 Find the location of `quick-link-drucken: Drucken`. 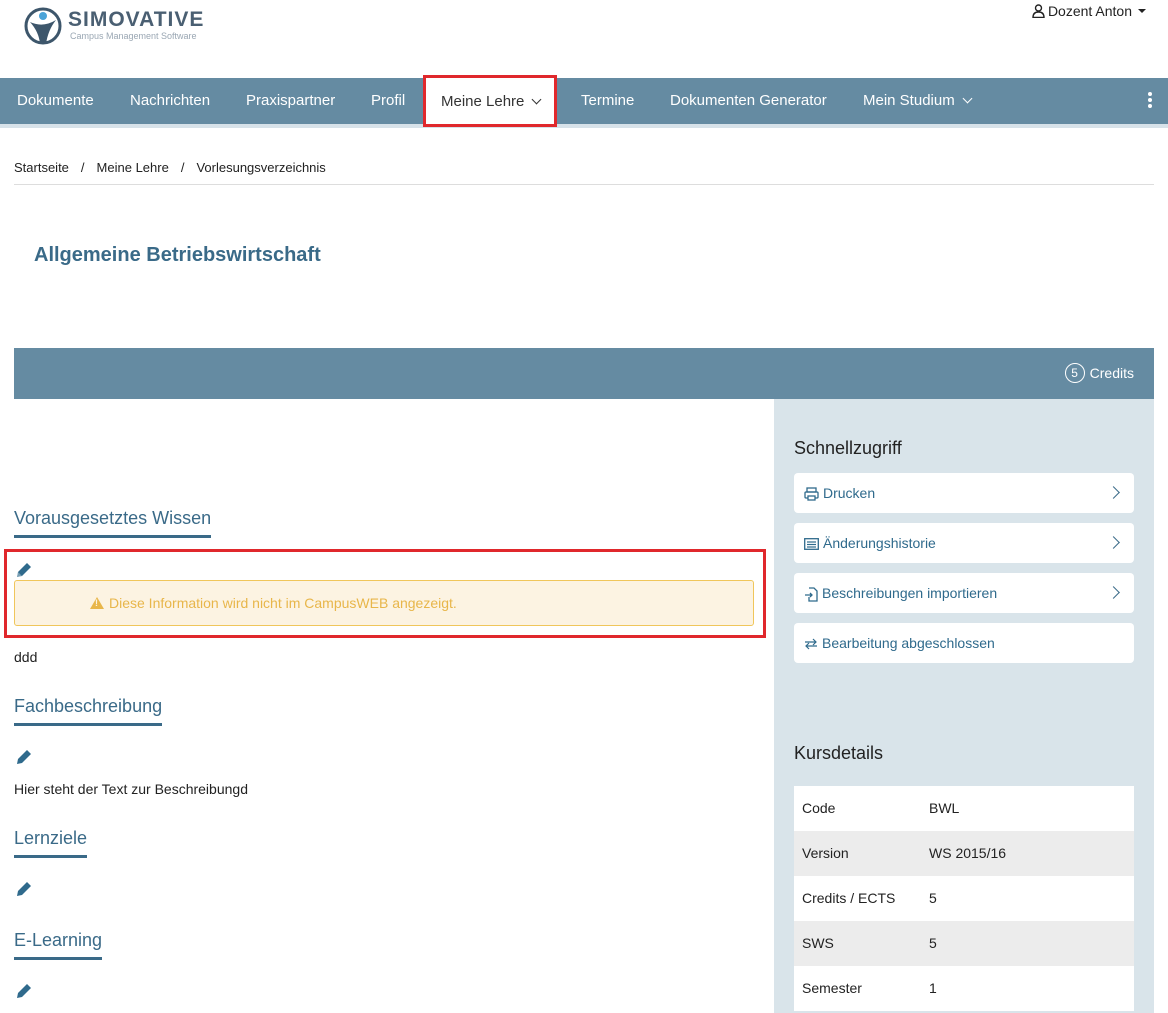

quick-link-drucken: Drucken is located at coordinates (964, 493).